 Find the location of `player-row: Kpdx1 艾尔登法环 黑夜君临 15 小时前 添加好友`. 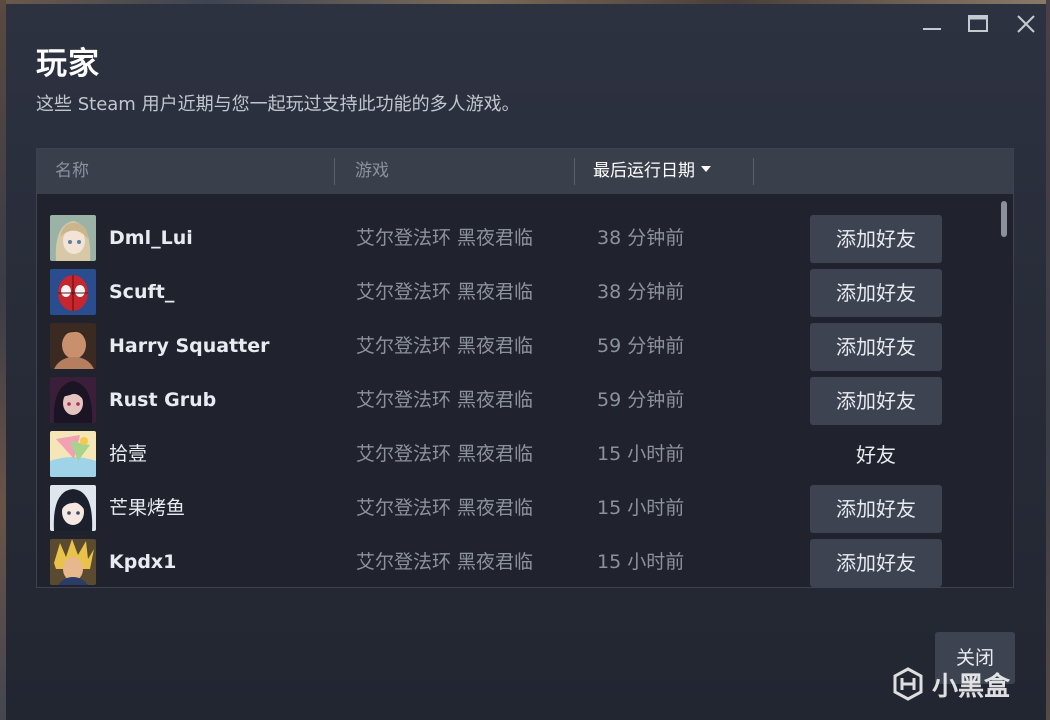

player-row: Kpdx1 艾尔登法环 黑夜君临 15 小时前 添加好友 is located at coordinates (517, 561).